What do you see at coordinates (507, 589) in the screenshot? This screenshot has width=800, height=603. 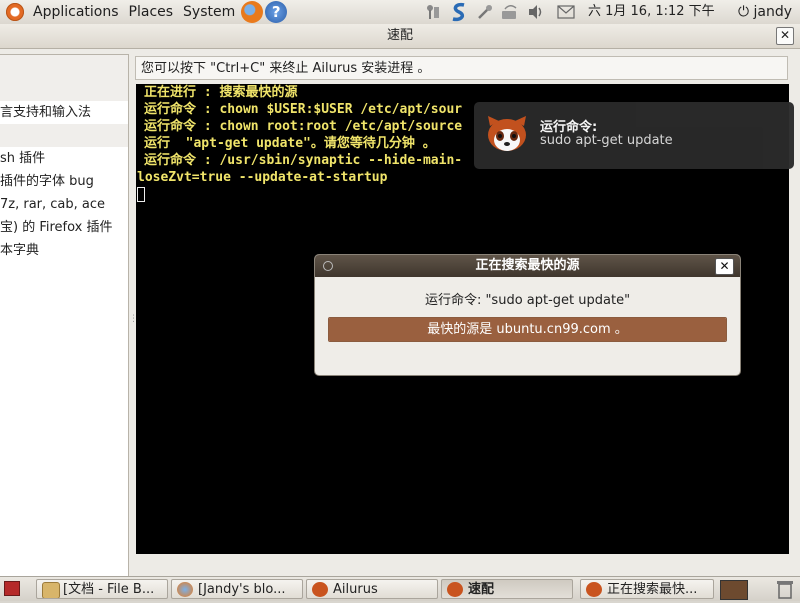 I see `task-suopei: 速配` at bounding box center [507, 589].